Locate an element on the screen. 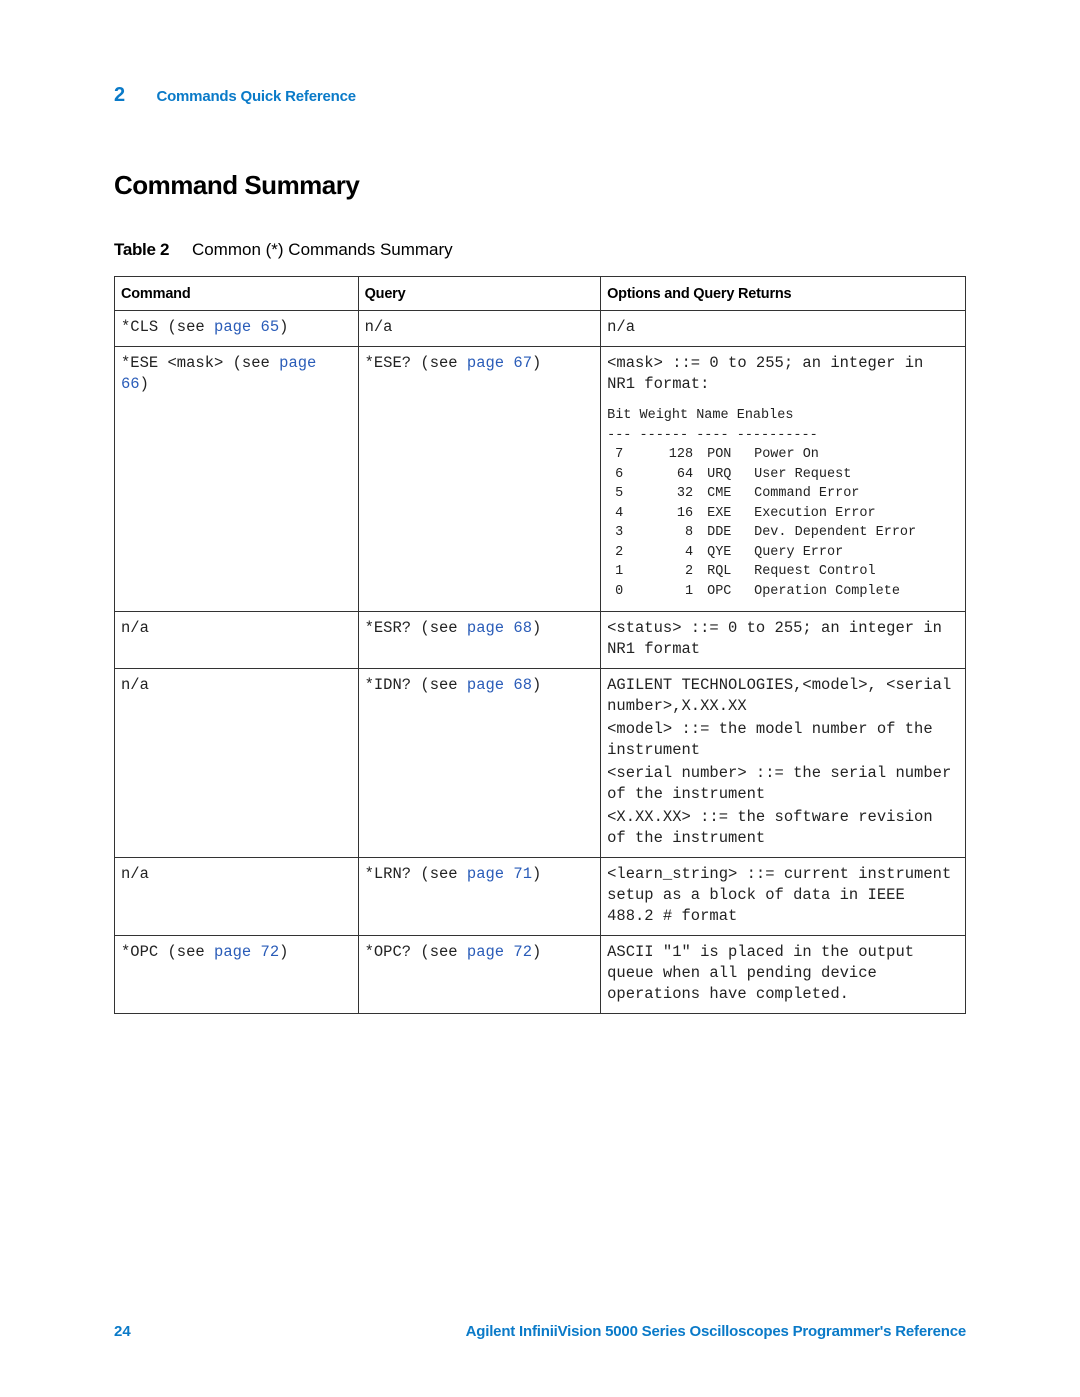  table-caption-label: Table 2 is located at coordinates (142, 249).